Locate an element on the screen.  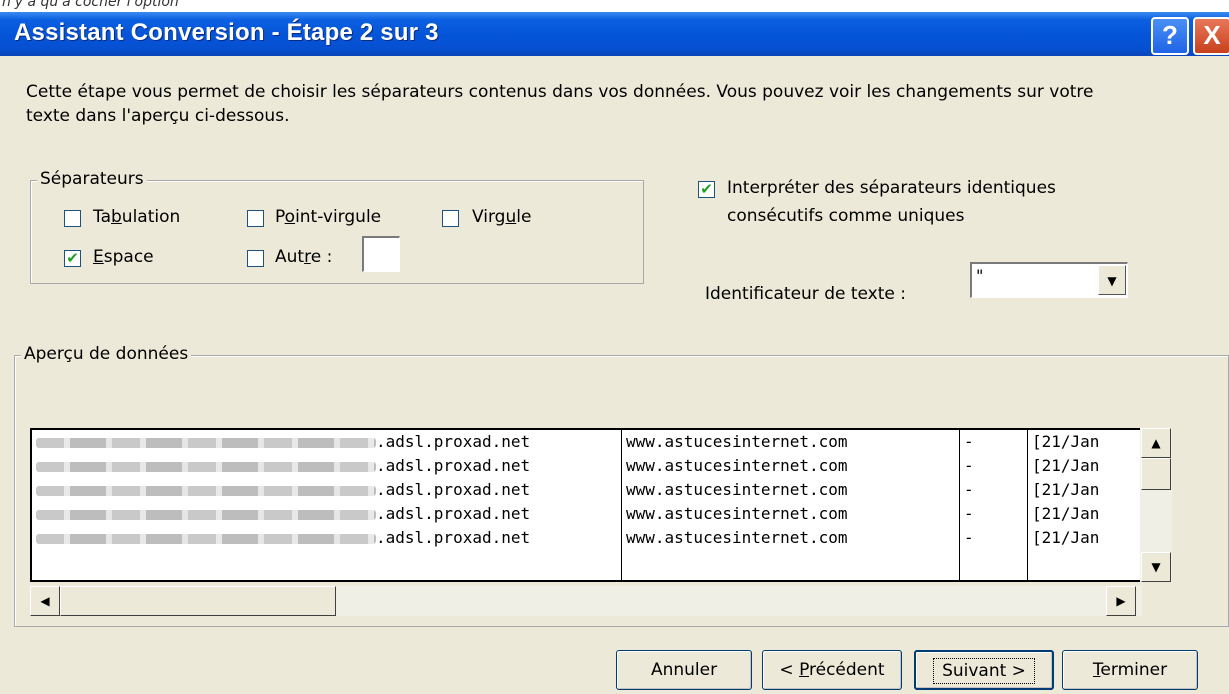
point-virgule-label: Point-virgule is located at coordinates (328, 217).